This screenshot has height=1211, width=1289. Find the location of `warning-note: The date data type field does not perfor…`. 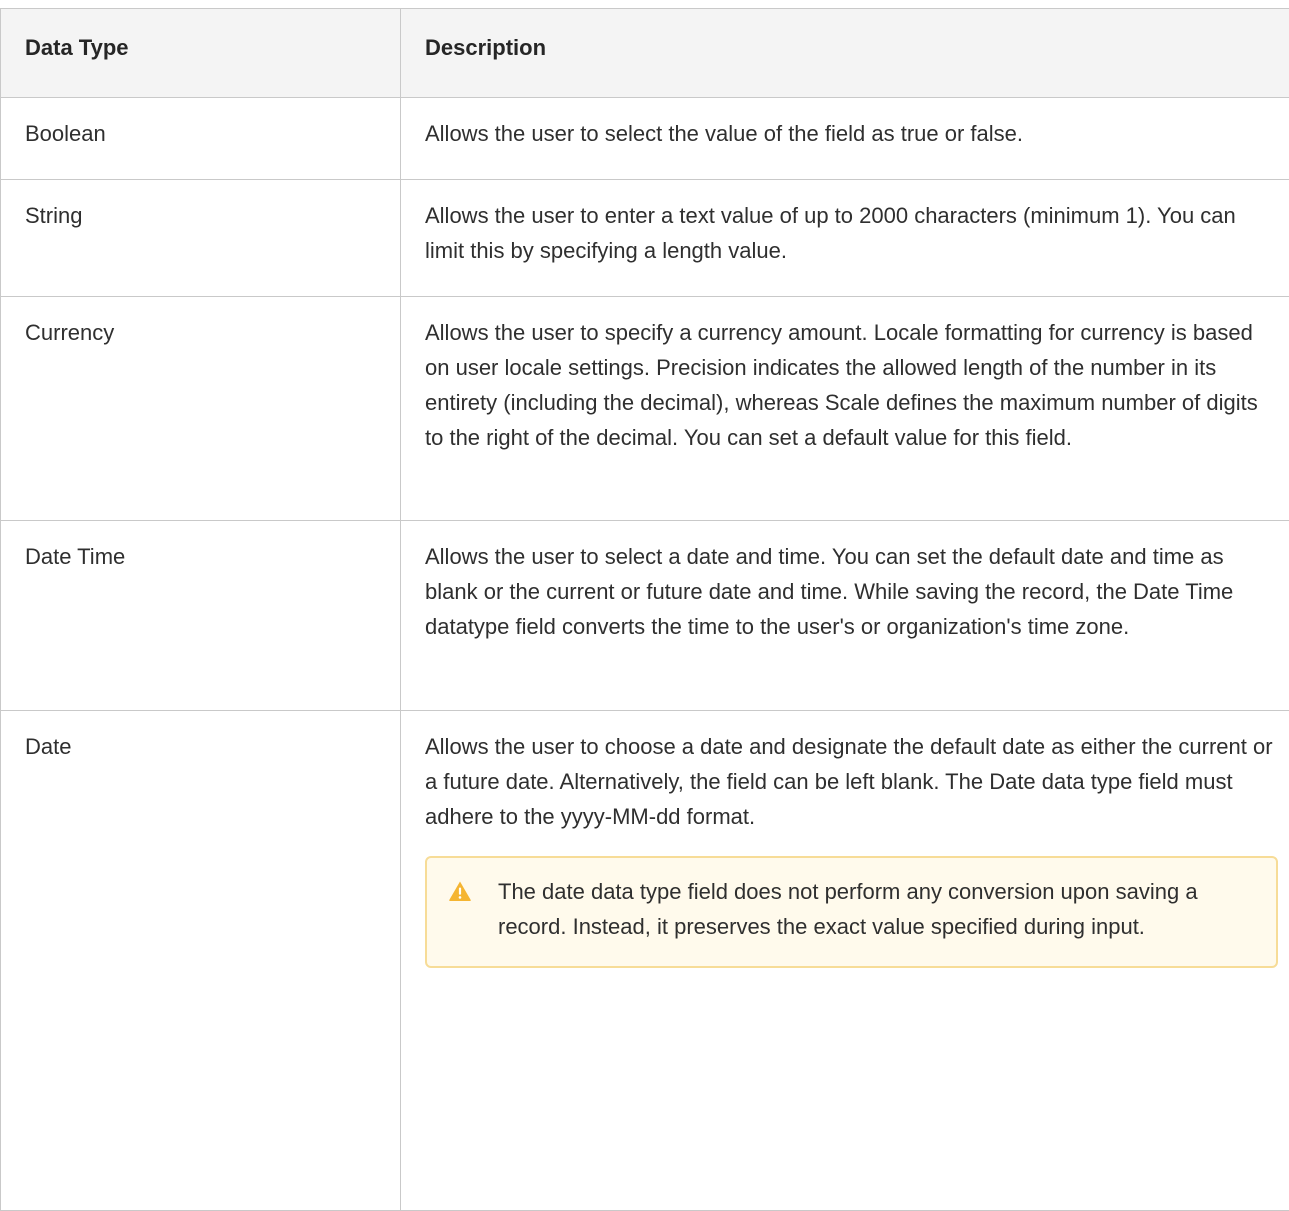

warning-note: The date data type field does not perfor… is located at coordinates (851, 912).